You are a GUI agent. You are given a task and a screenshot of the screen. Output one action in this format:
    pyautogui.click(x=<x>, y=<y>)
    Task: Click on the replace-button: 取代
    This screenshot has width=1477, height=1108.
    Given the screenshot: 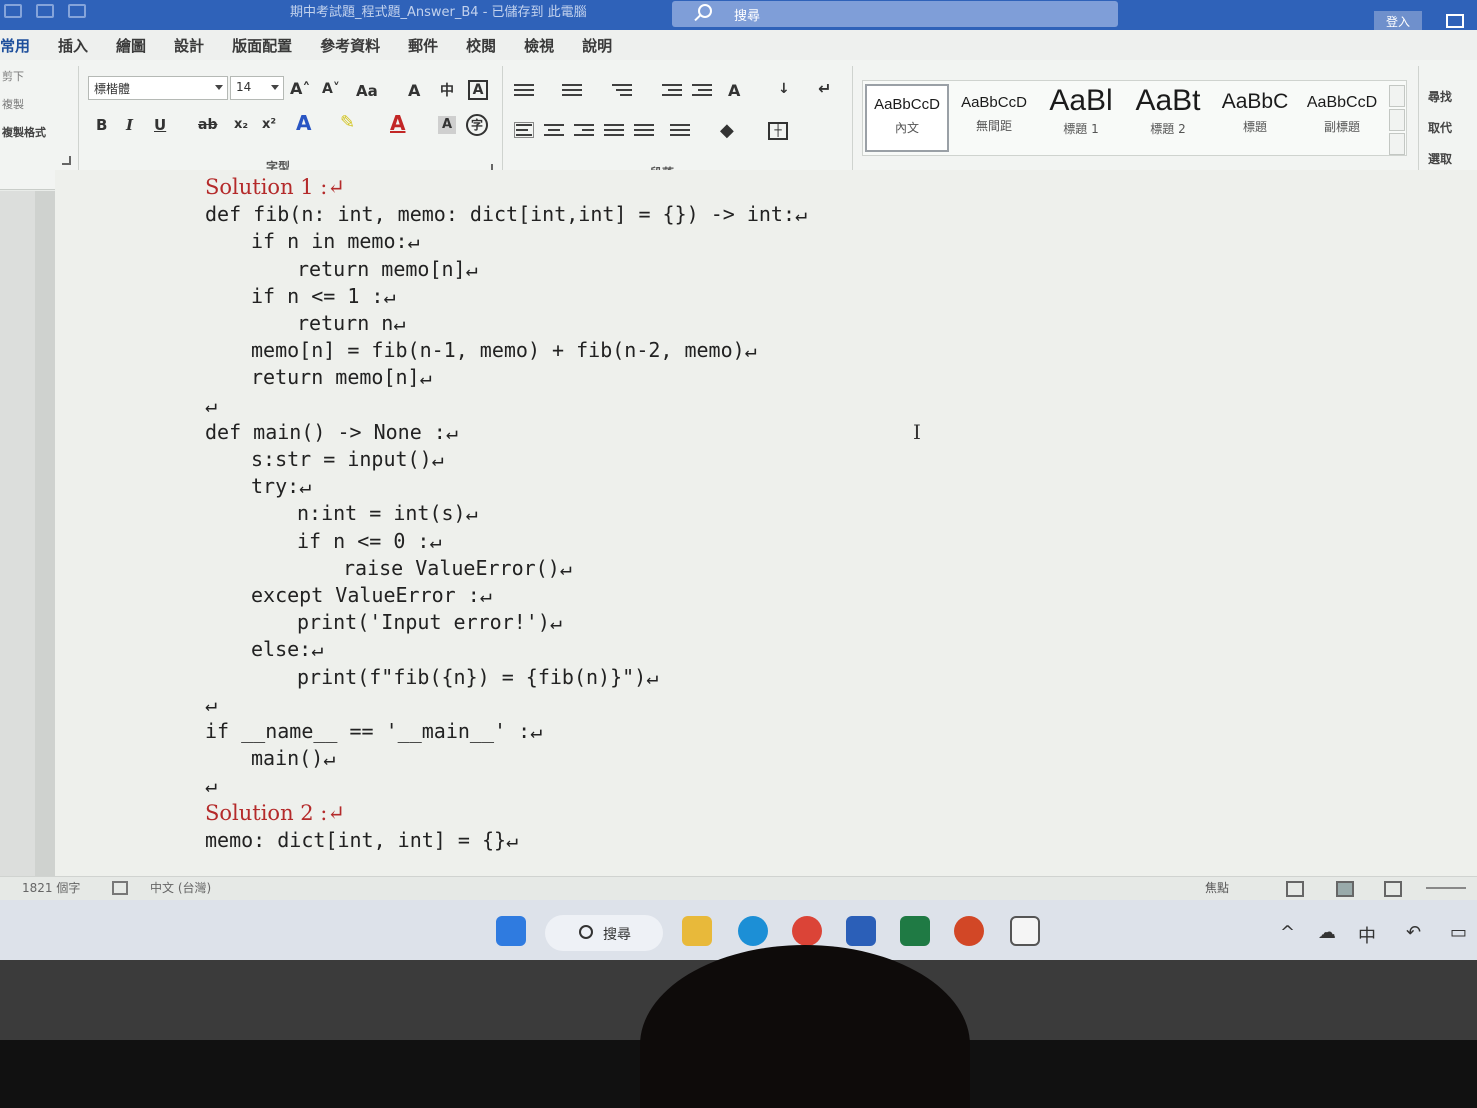 What is the action you would take?
    pyautogui.click(x=1440, y=128)
    